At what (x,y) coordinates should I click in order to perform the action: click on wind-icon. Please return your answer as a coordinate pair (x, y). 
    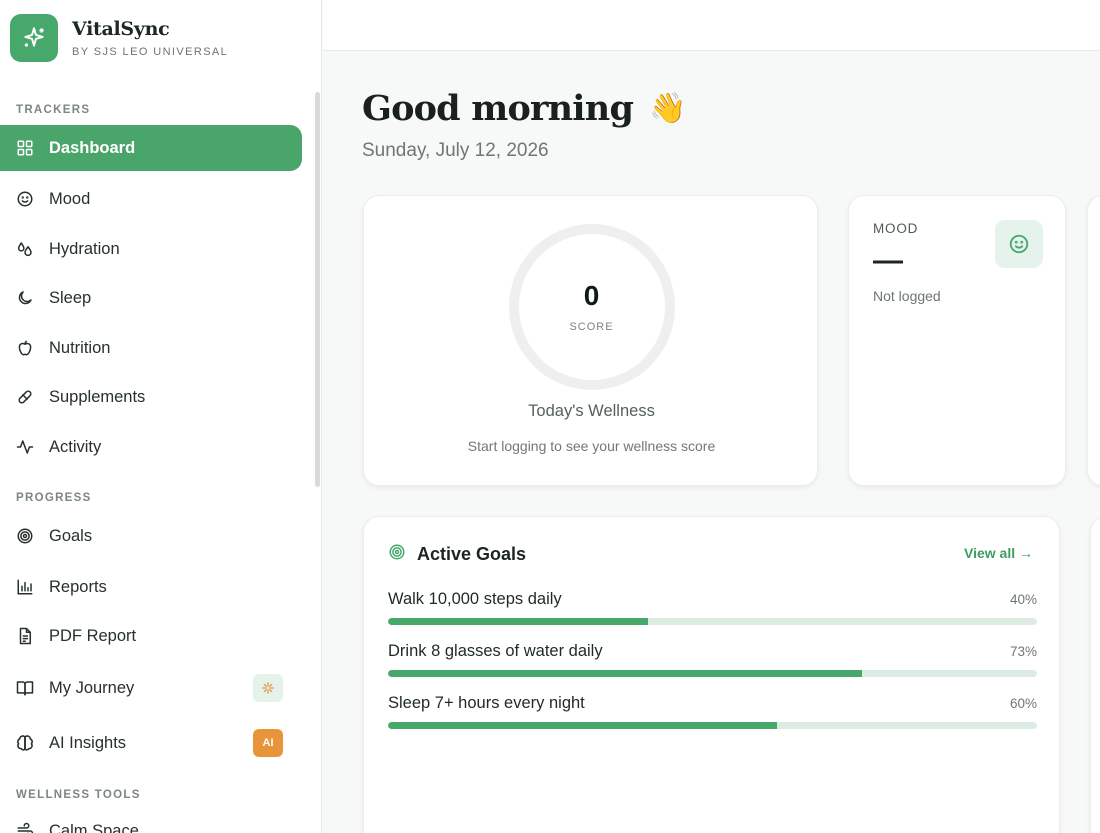
    Looking at the image, I should click on (25, 827).